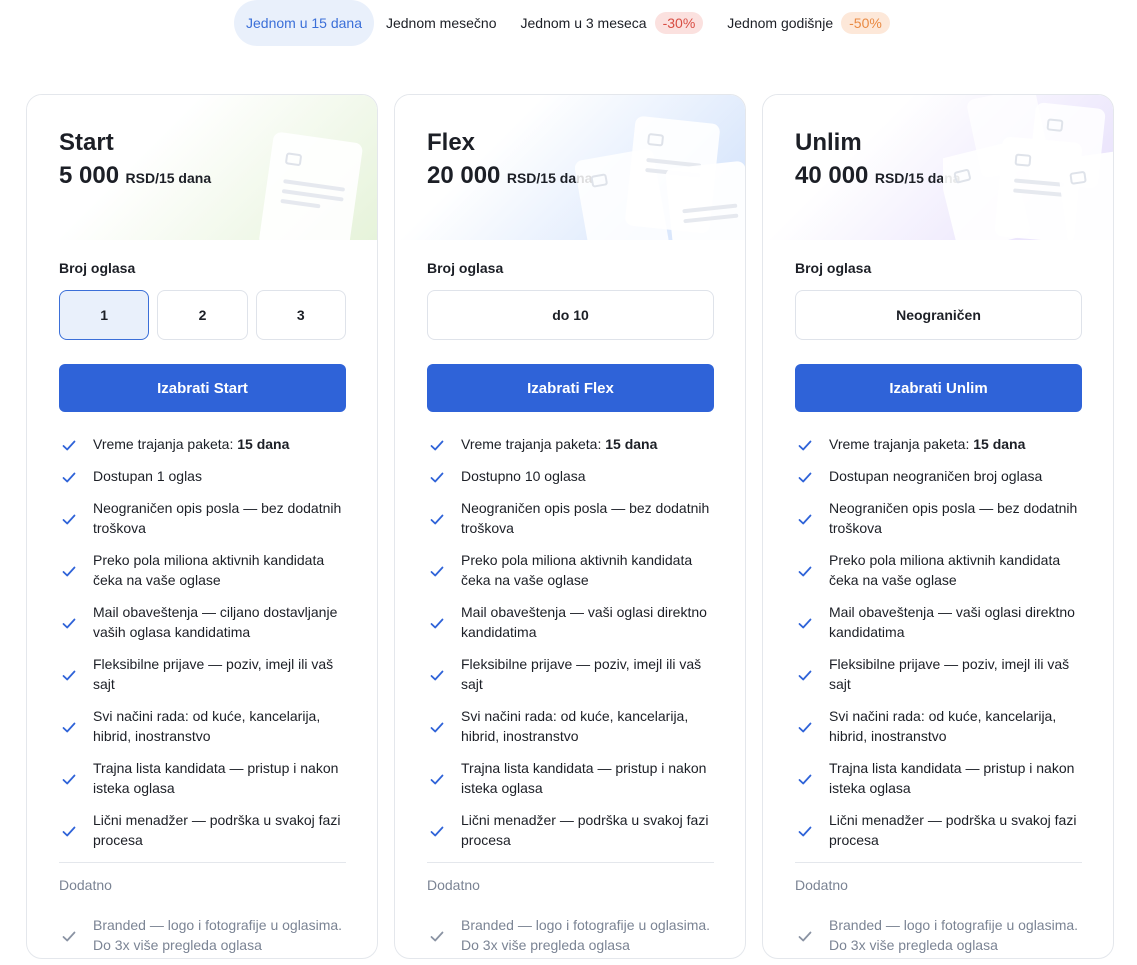 The image size is (1137, 965). I want to click on discount-badge: -50%, so click(865, 23).